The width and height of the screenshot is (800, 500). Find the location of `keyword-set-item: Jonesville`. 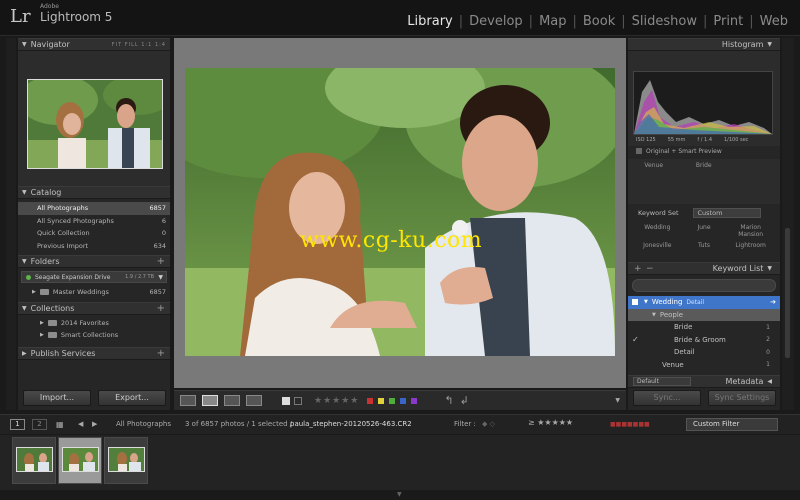

keyword-set-item: Jonesville is located at coordinates (657, 245).